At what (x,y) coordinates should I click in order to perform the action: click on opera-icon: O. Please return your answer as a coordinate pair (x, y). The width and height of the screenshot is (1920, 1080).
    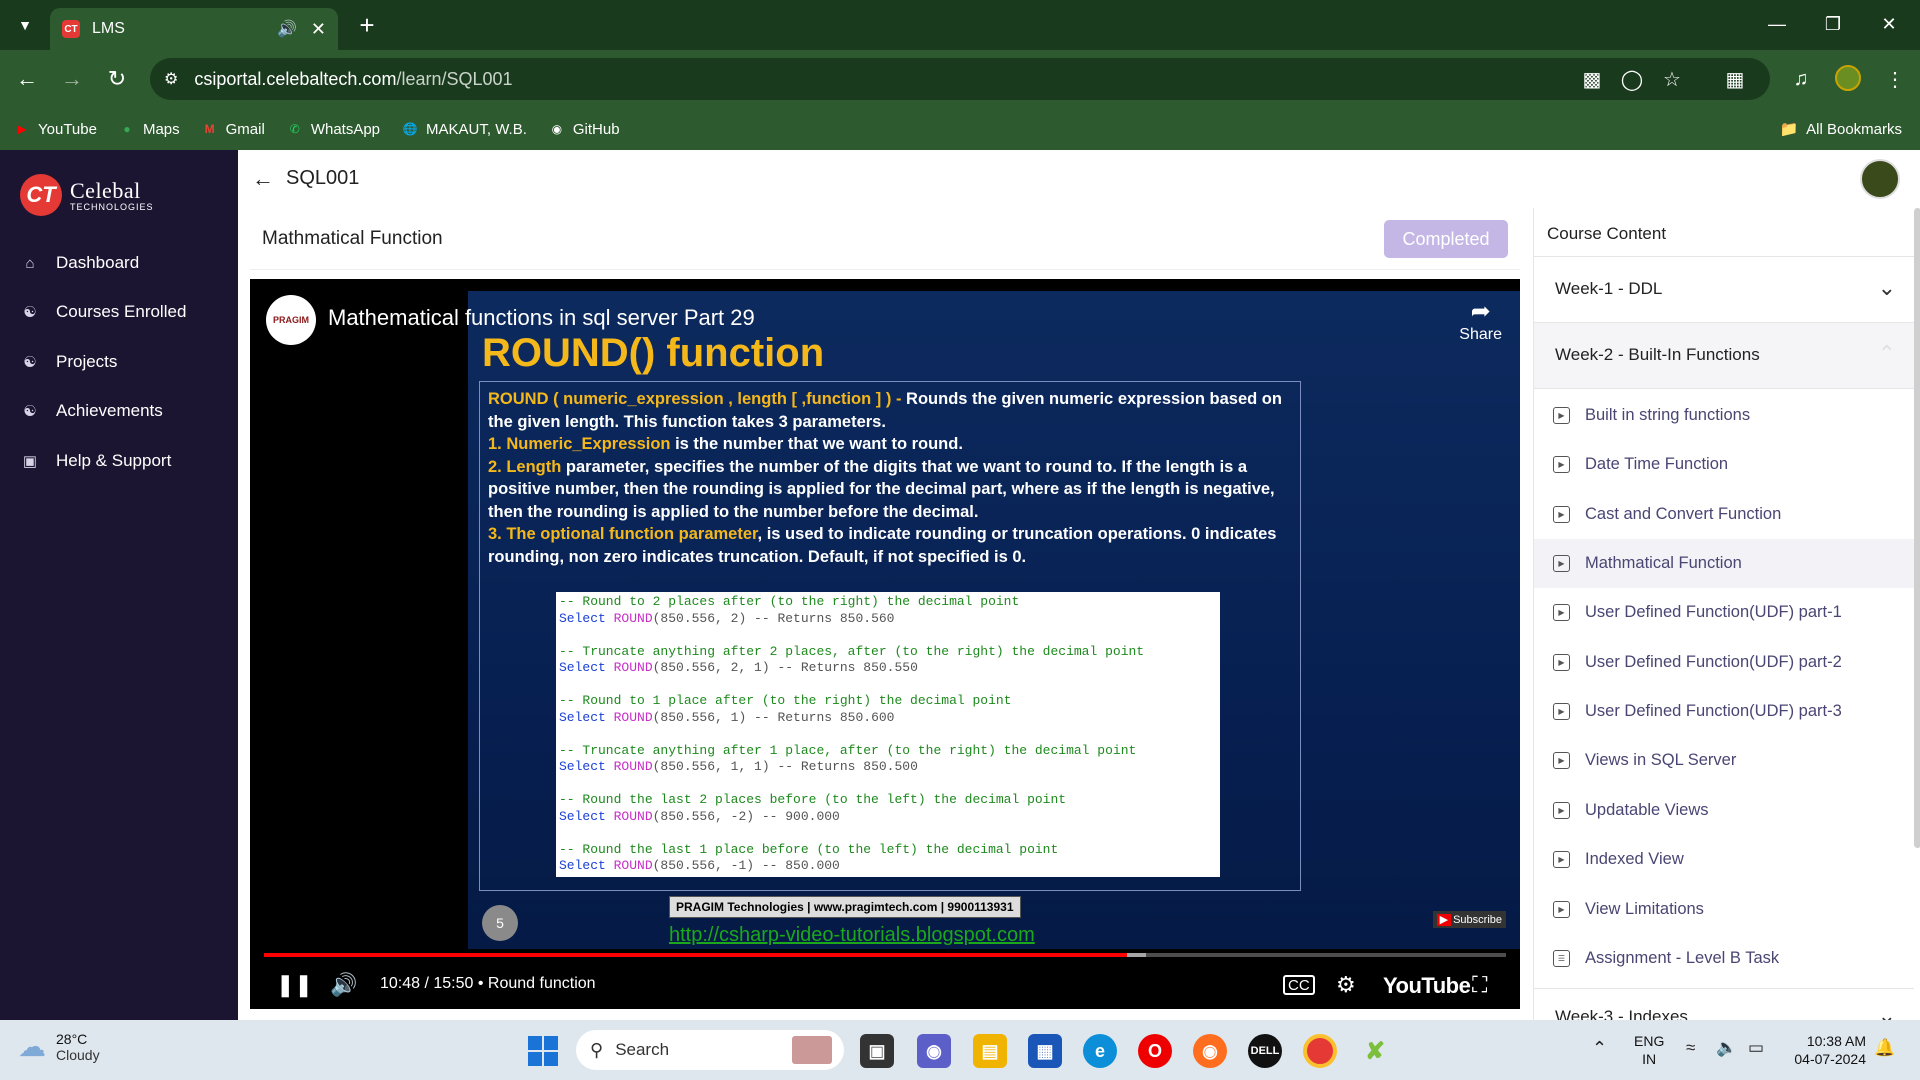
    Looking at the image, I should click on (1155, 1051).